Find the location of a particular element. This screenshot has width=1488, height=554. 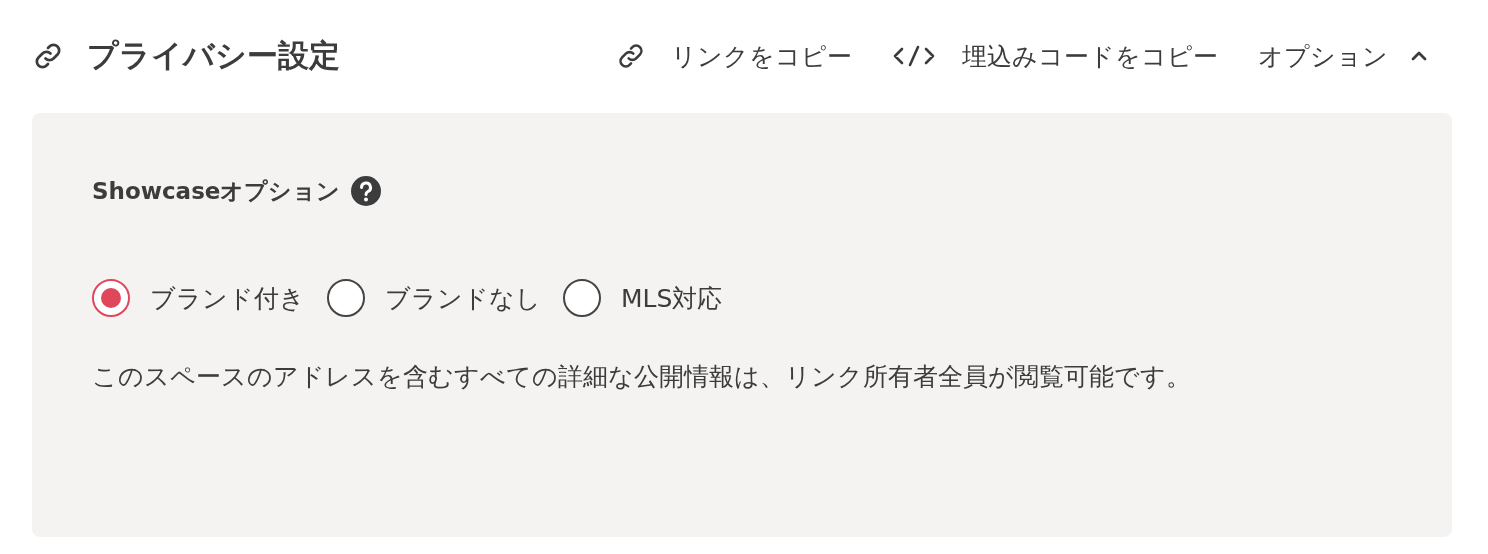

radio-option: ブランド付き is located at coordinates (198, 298).